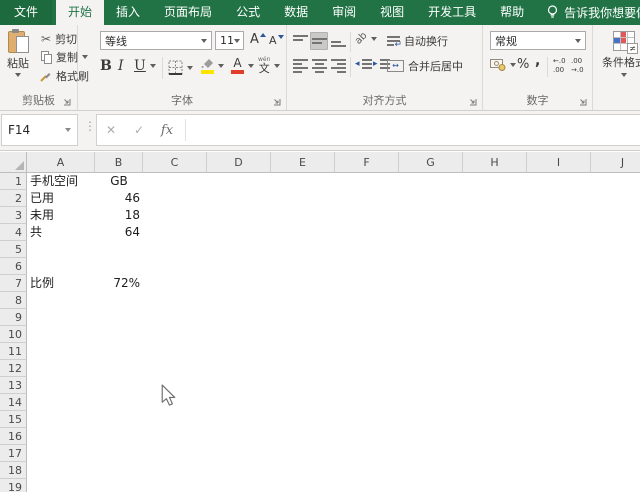  Describe the element at coordinates (13, 436) in the screenshot. I see `row-header-16: 16` at that location.